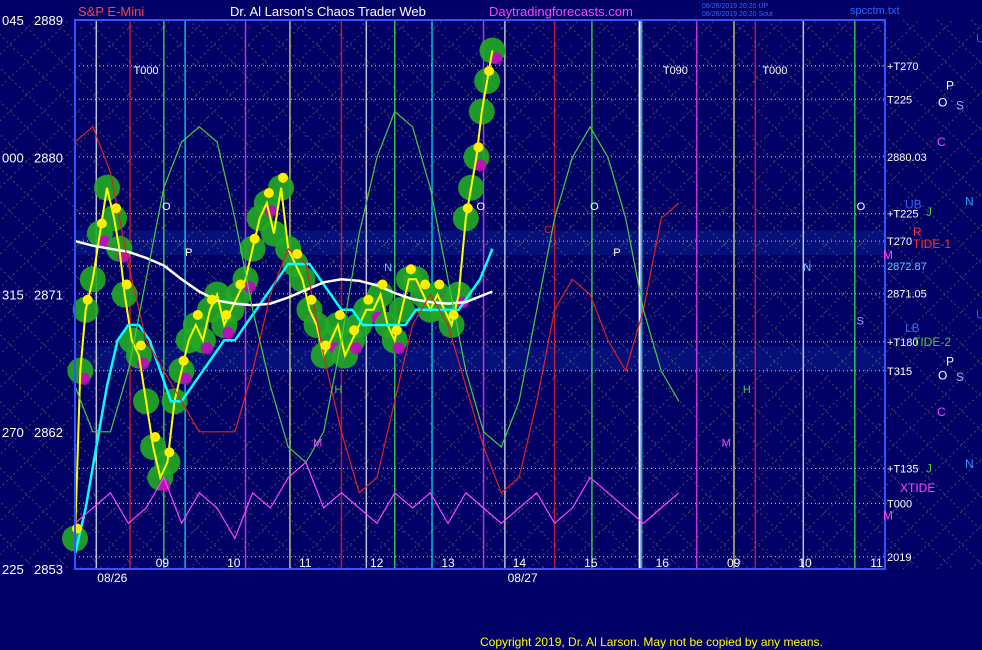 The image size is (982, 650). I want to click on site-link: Daytradingforecasts.com, so click(561, 11).